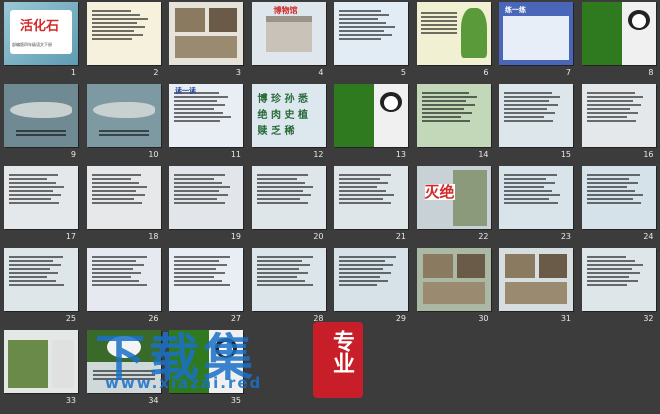 This screenshot has height=414, width=660. I want to click on slide-thumbnail-11: 读一读 11, so click(206, 123).